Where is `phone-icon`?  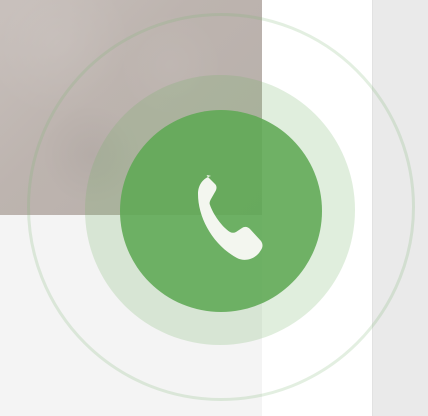
phone-icon is located at coordinates (223, 217).